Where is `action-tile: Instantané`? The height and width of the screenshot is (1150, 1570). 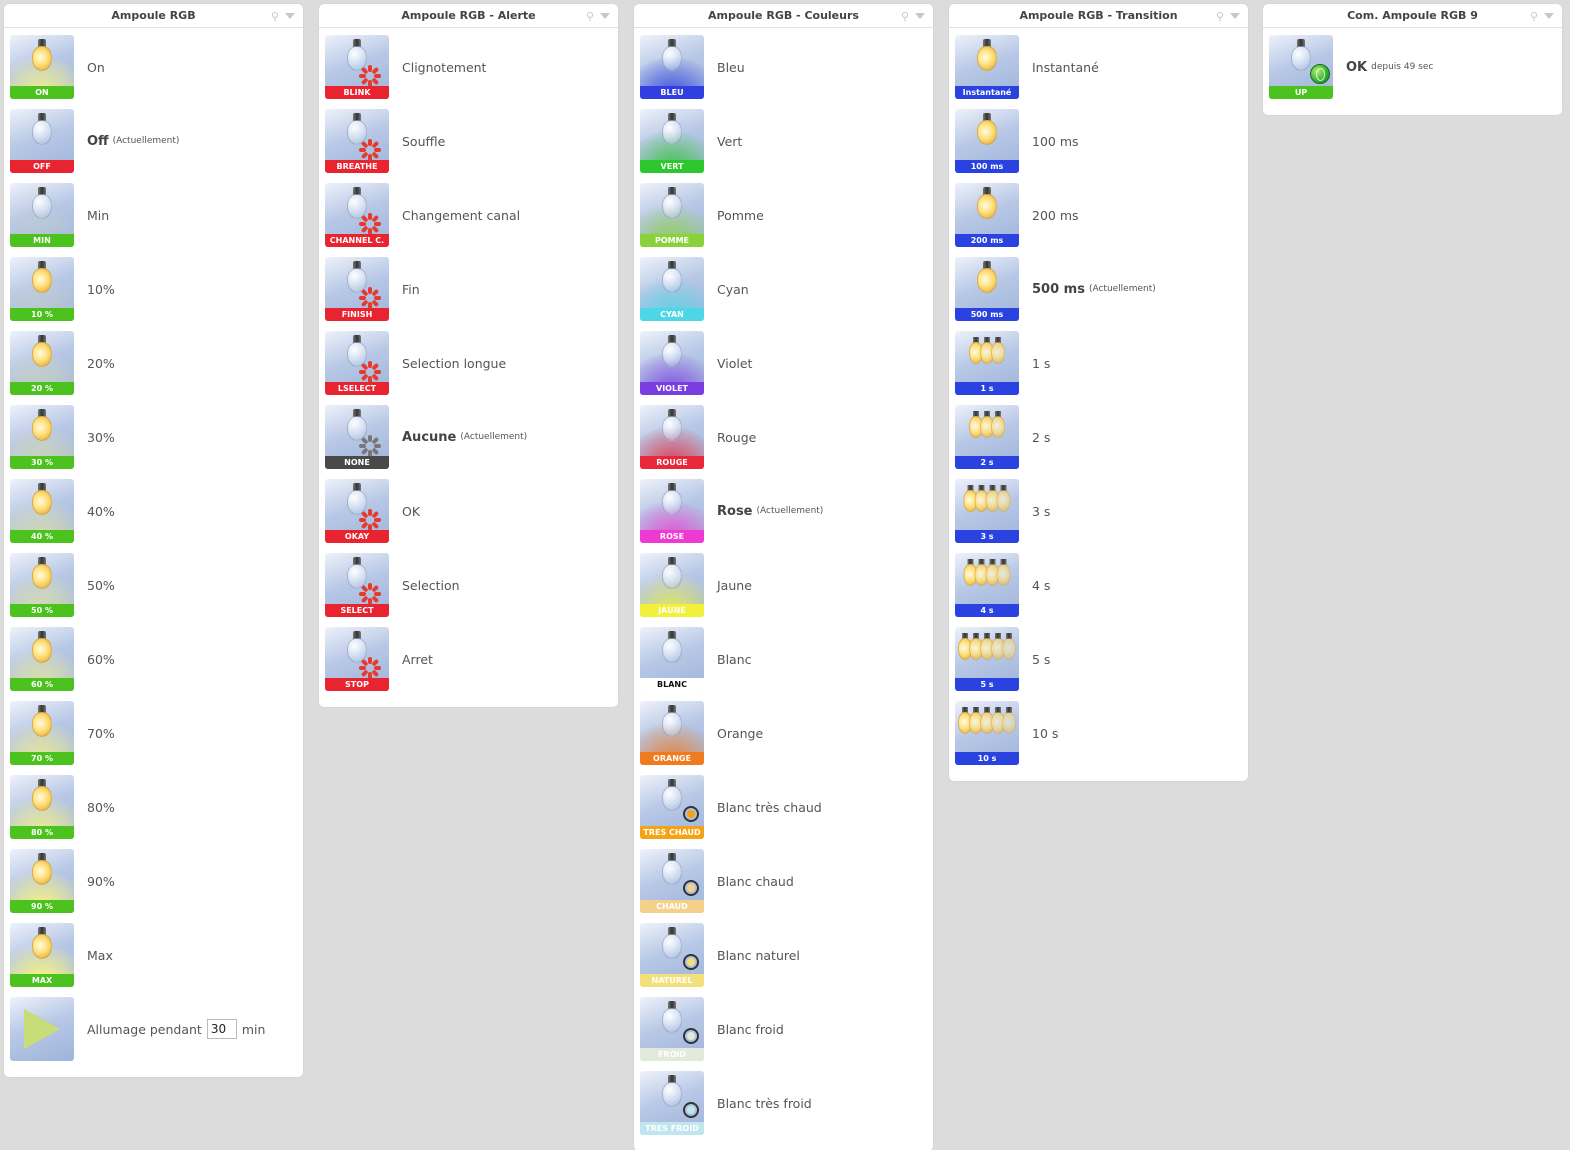
action-tile: Instantané is located at coordinates (987, 67).